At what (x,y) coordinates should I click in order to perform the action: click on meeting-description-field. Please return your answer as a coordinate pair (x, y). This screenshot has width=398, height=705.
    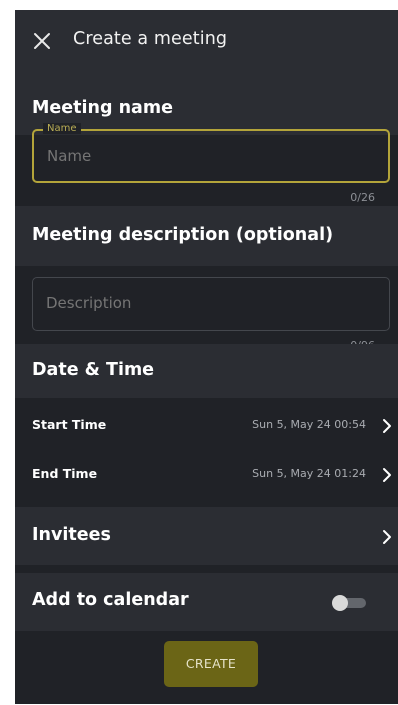
    Looking at the image, I should click on (211, 304).